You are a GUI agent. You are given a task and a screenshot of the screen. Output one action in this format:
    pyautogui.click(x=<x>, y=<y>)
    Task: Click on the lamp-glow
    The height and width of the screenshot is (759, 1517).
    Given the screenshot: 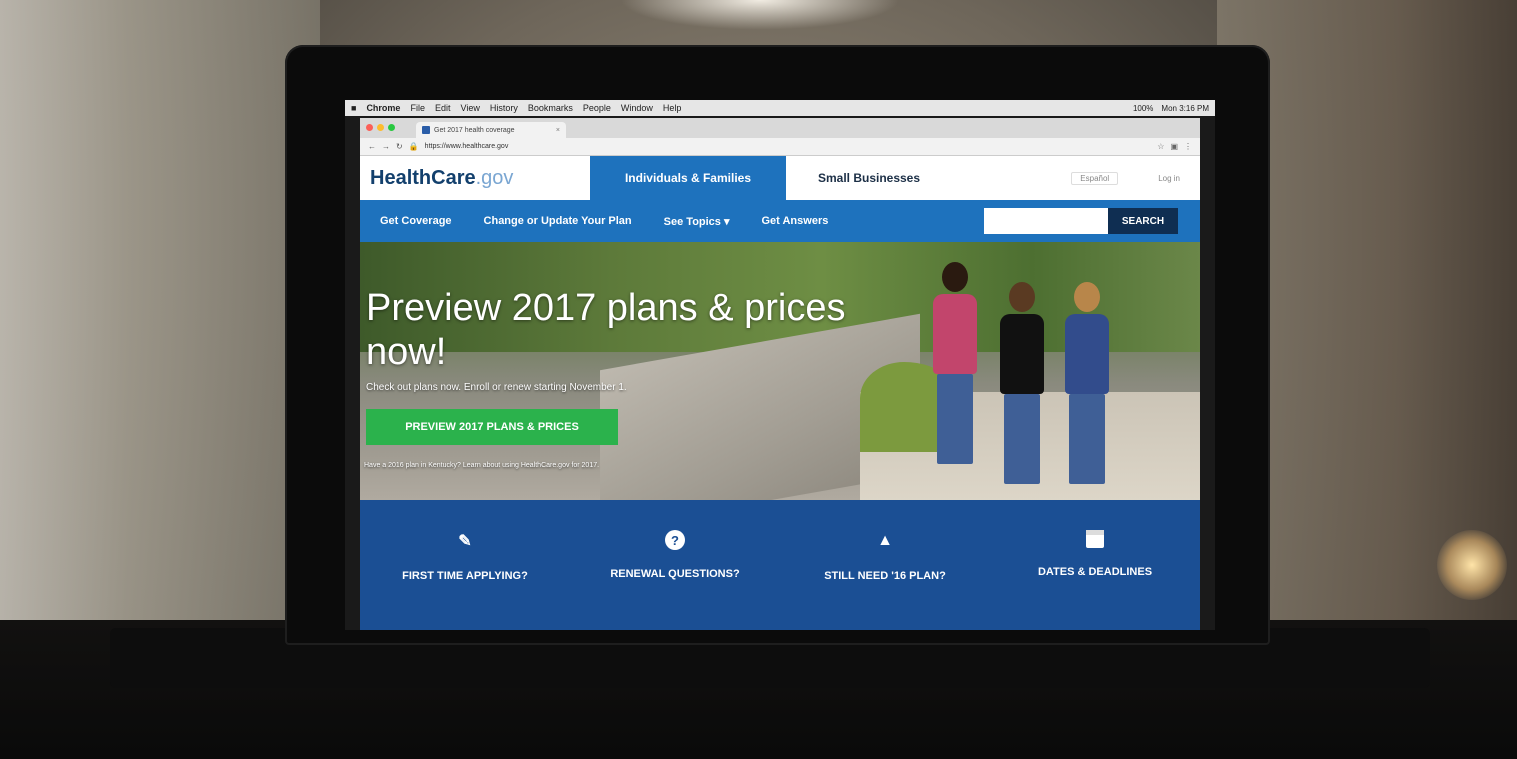 What is the action you would take?
    pyautogui.click(x=1472, y=565)
    